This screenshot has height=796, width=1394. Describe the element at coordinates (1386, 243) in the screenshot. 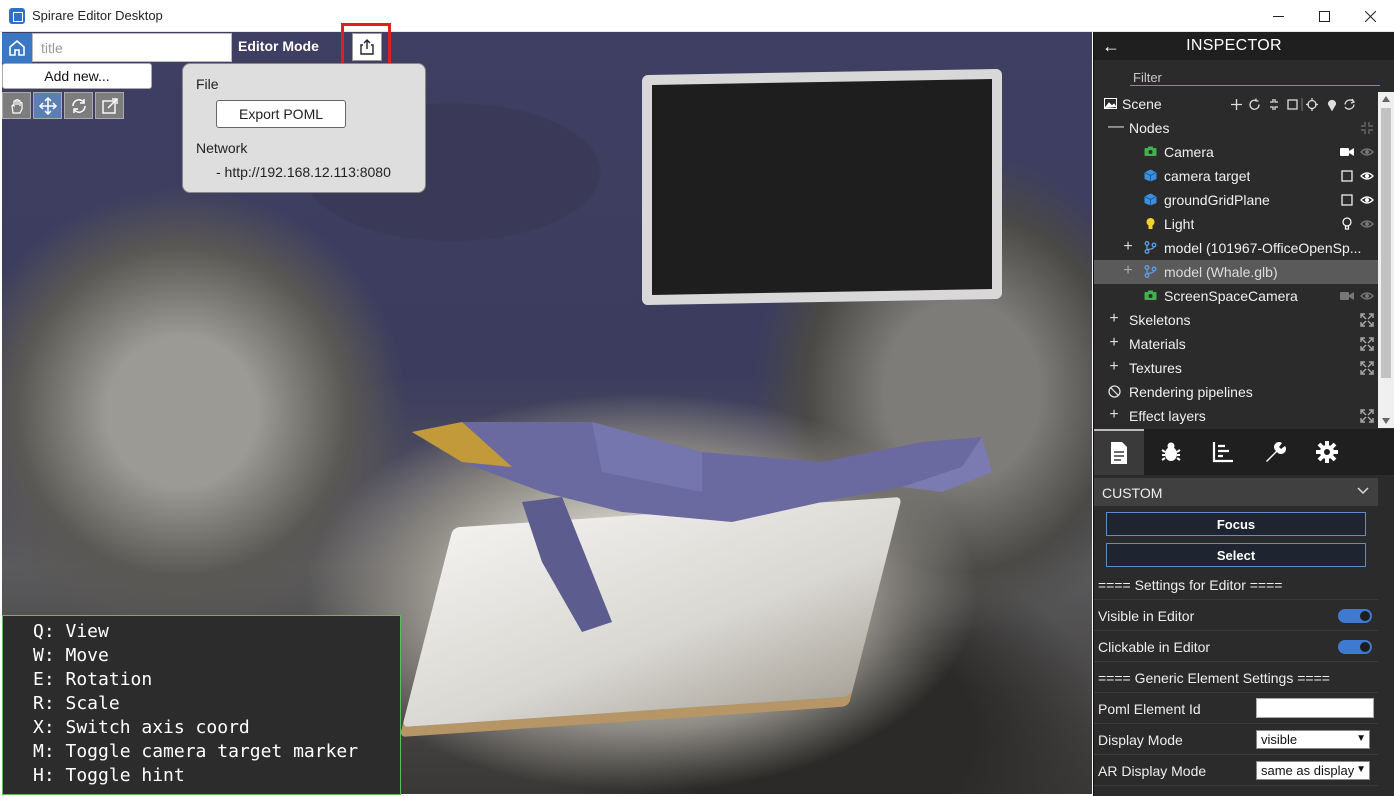

I see `scroll-thumb` at that location.